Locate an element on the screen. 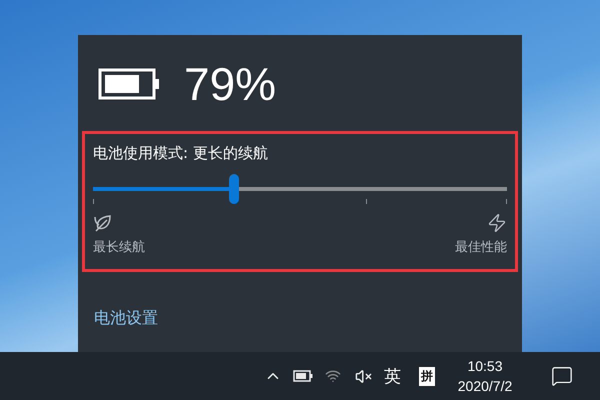  battery-settings-link: 电池设置 is located at coordinates (126, 318).